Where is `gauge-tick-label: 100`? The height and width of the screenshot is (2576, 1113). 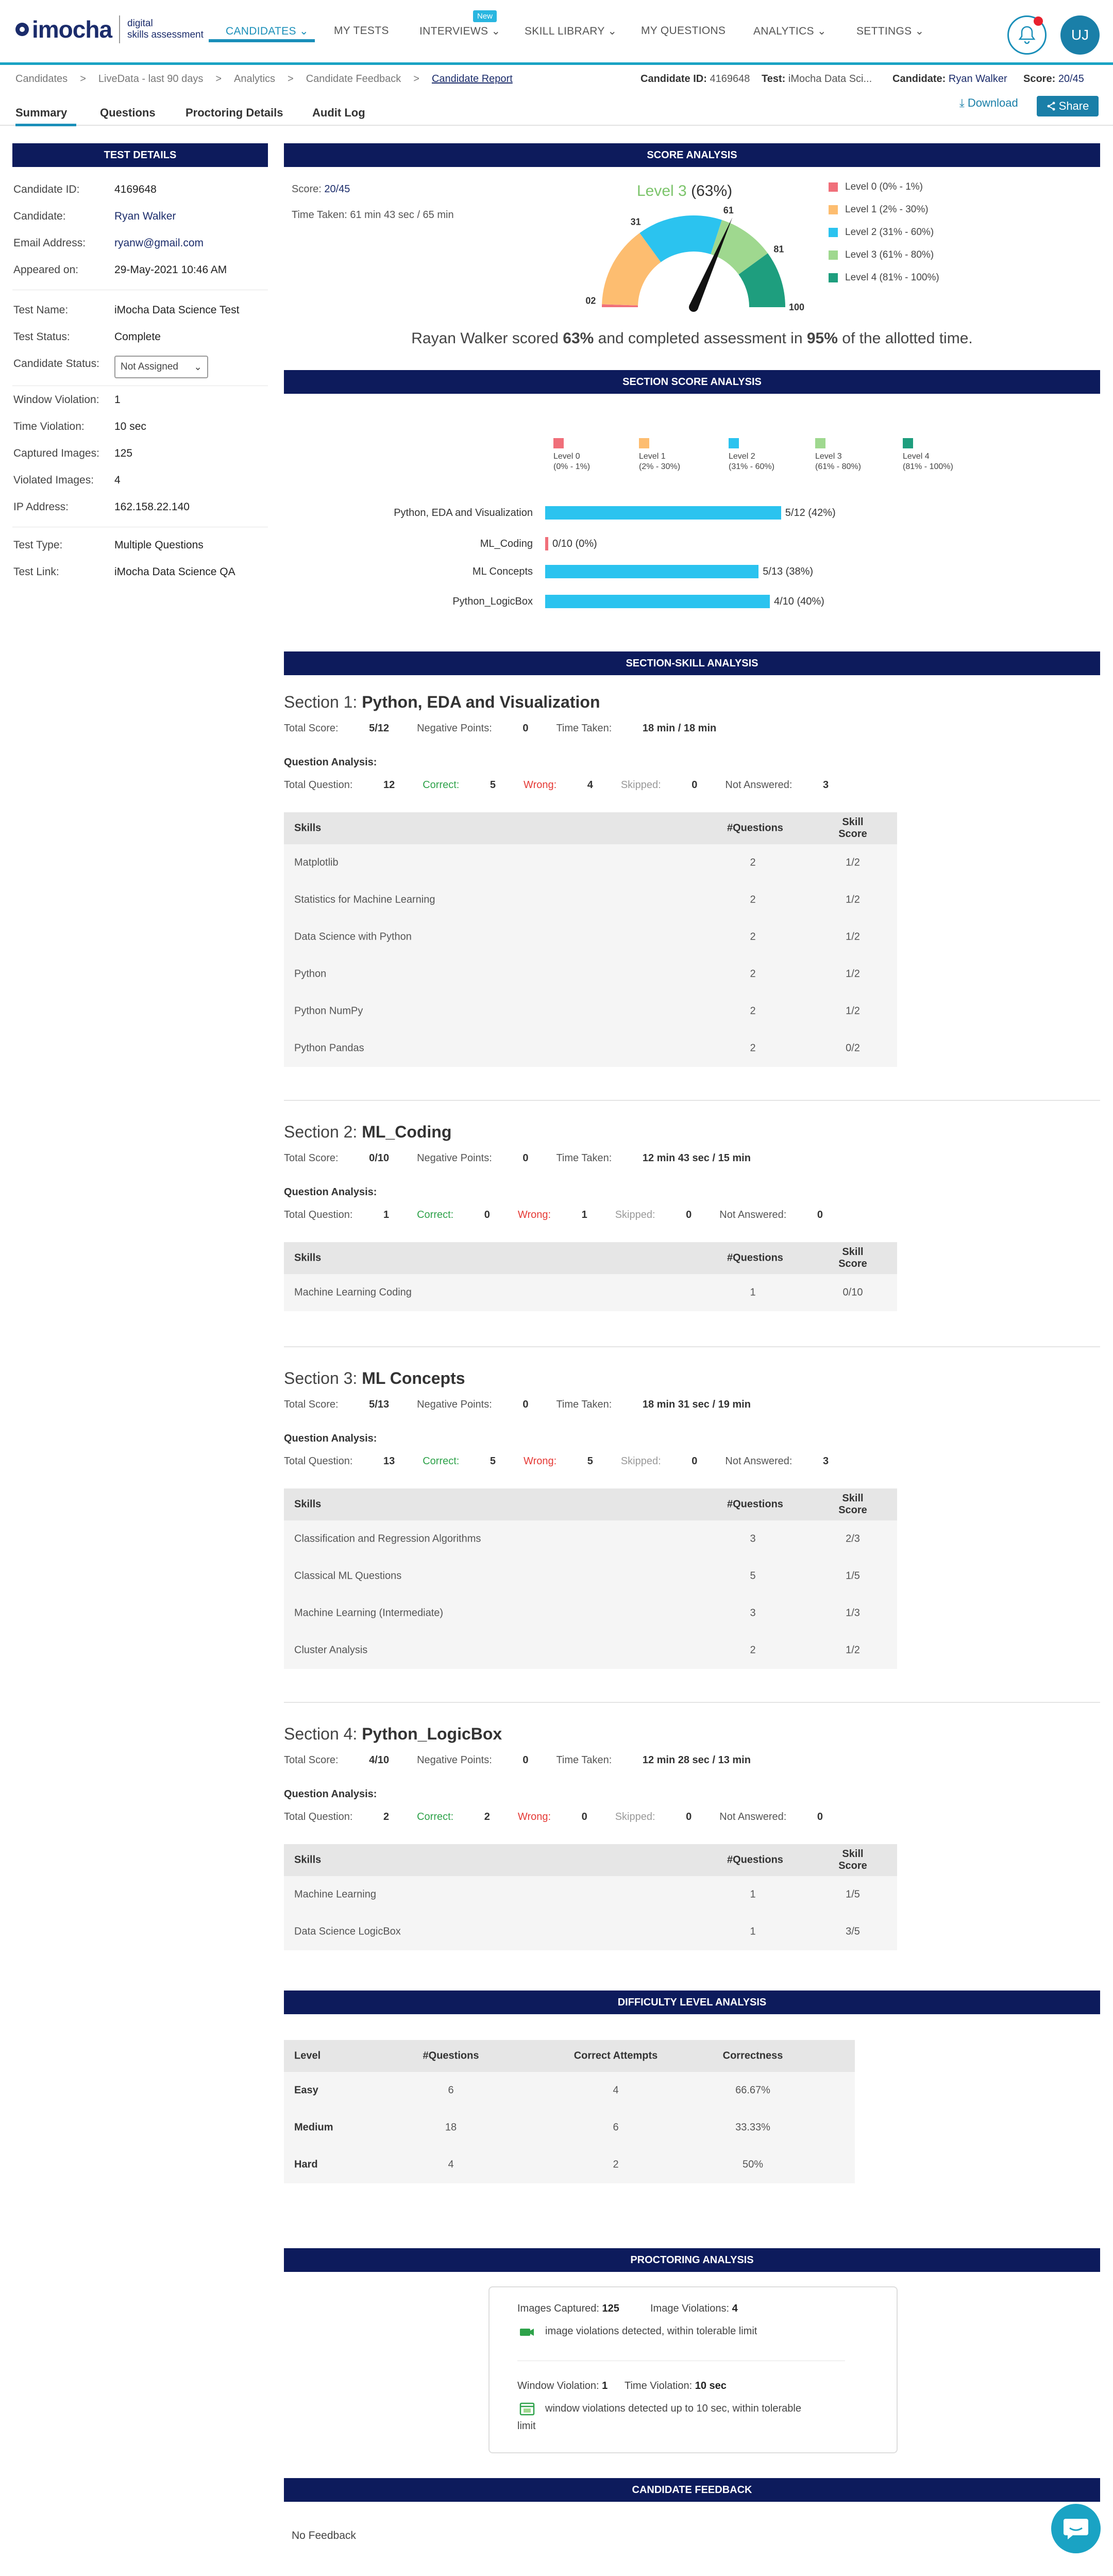 gauge-tick-label: 100 is located at coordinates (796, 307).